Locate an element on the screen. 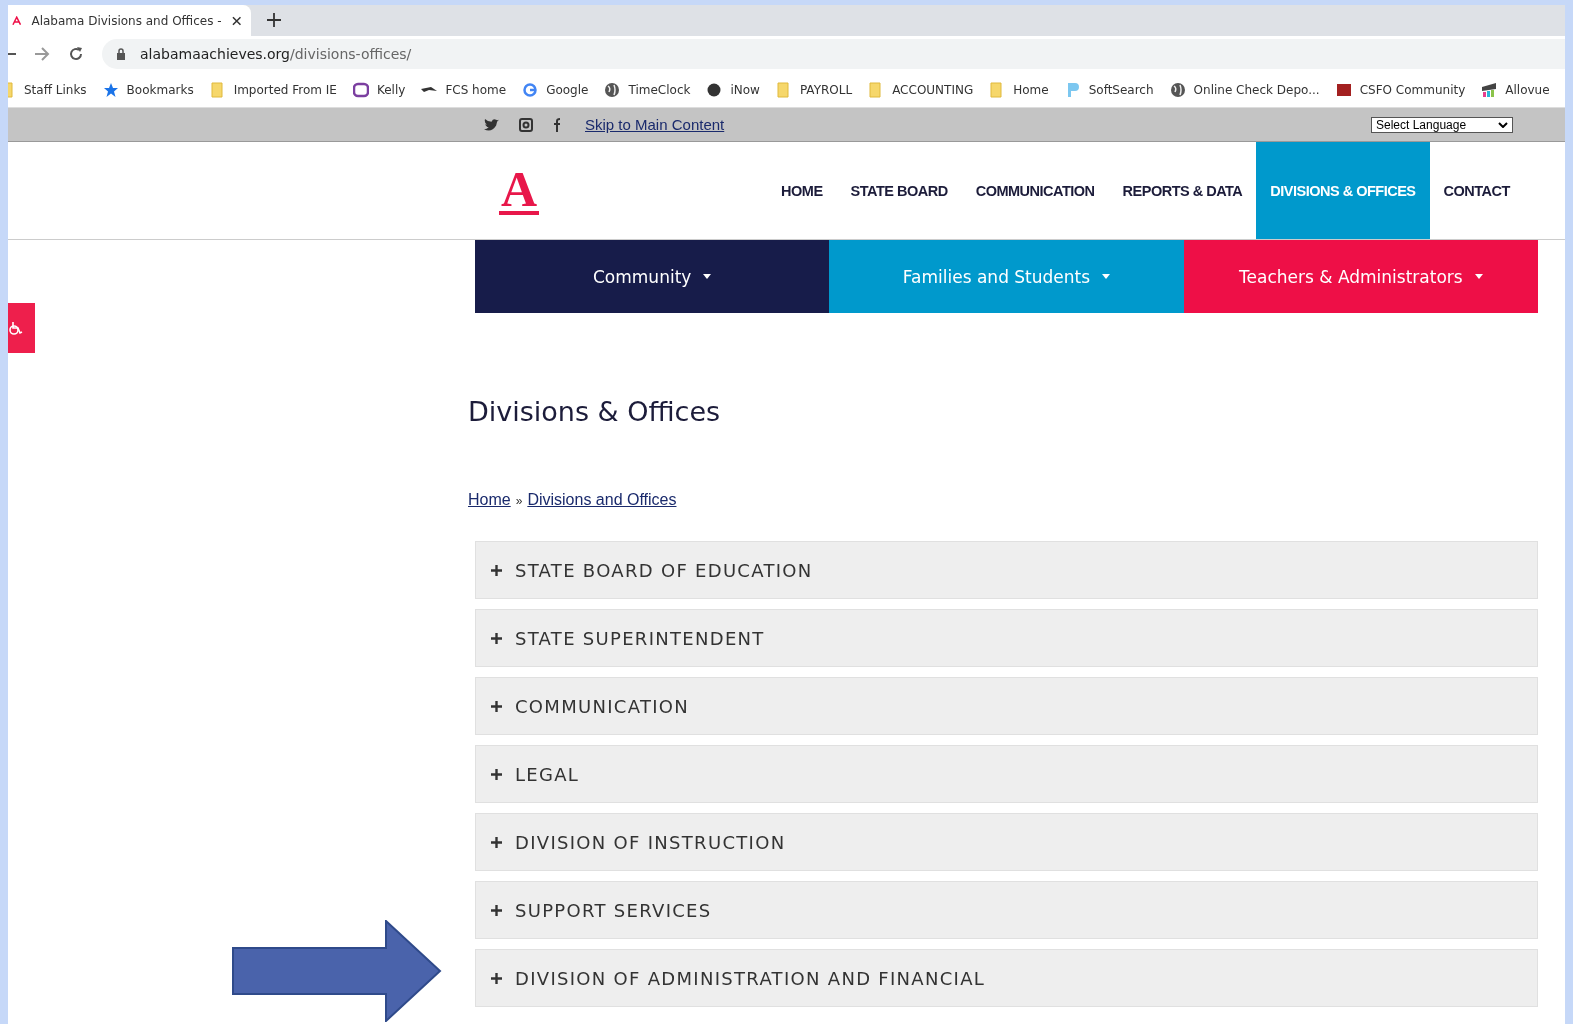 This screenshot has width=1573, height=1024. nav-link: REPORTS & DATA is located at coordinates (1182, 190).